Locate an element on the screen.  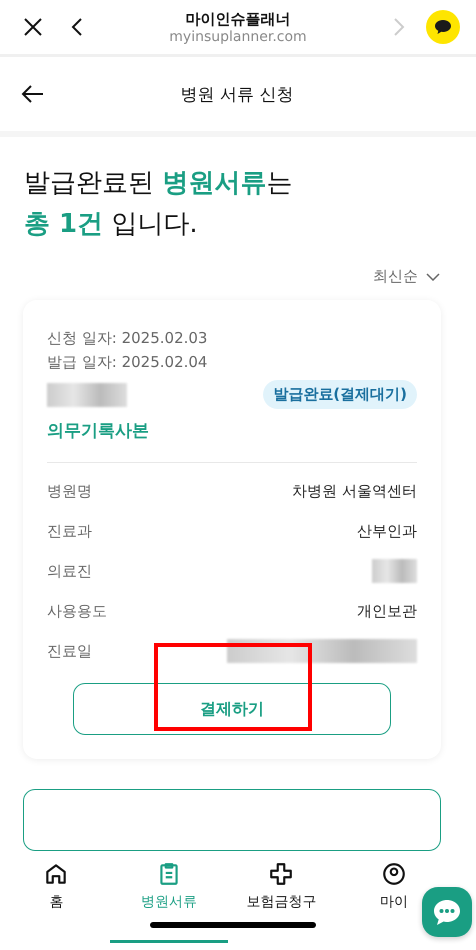
nav-tab: 마이 is located at coordinates (394, 886).